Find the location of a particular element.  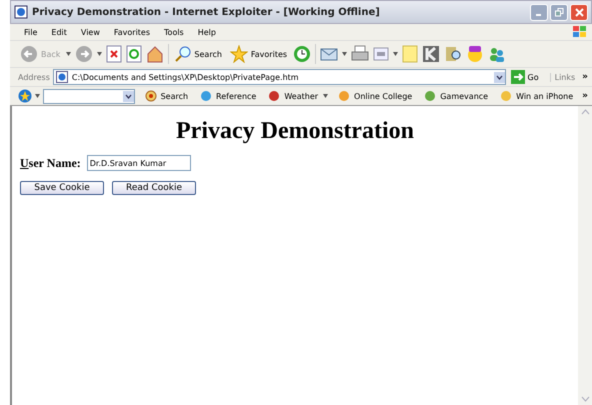

history-icon is located at coordinates (302, 54).